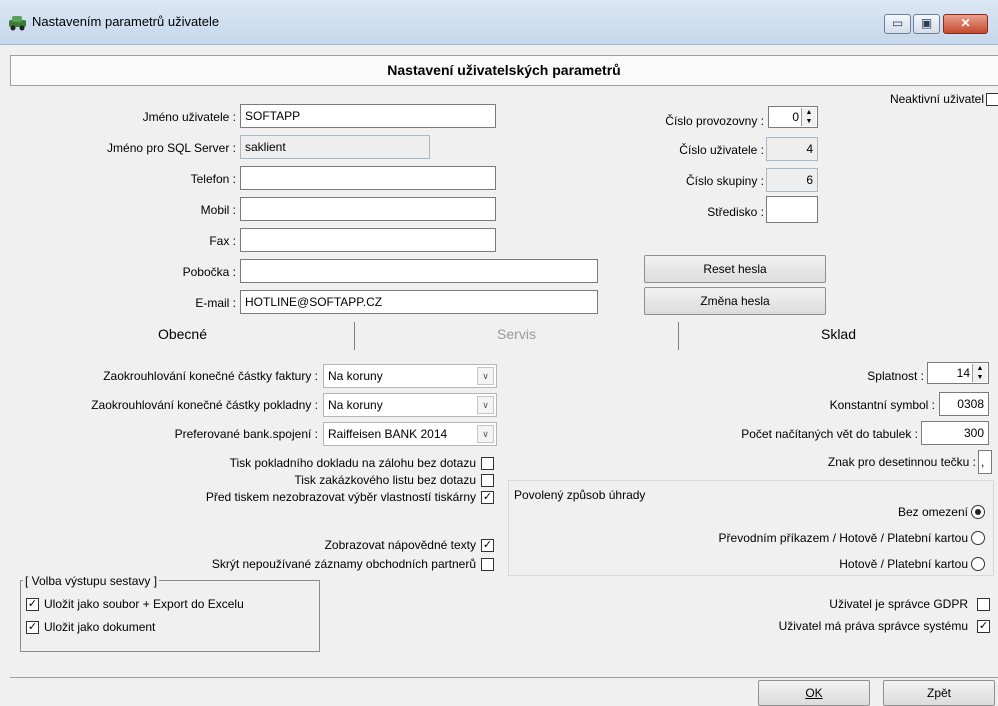  Describe the element at coordinates (368, 178) in the screenshot. I see `phone-input` at that location.